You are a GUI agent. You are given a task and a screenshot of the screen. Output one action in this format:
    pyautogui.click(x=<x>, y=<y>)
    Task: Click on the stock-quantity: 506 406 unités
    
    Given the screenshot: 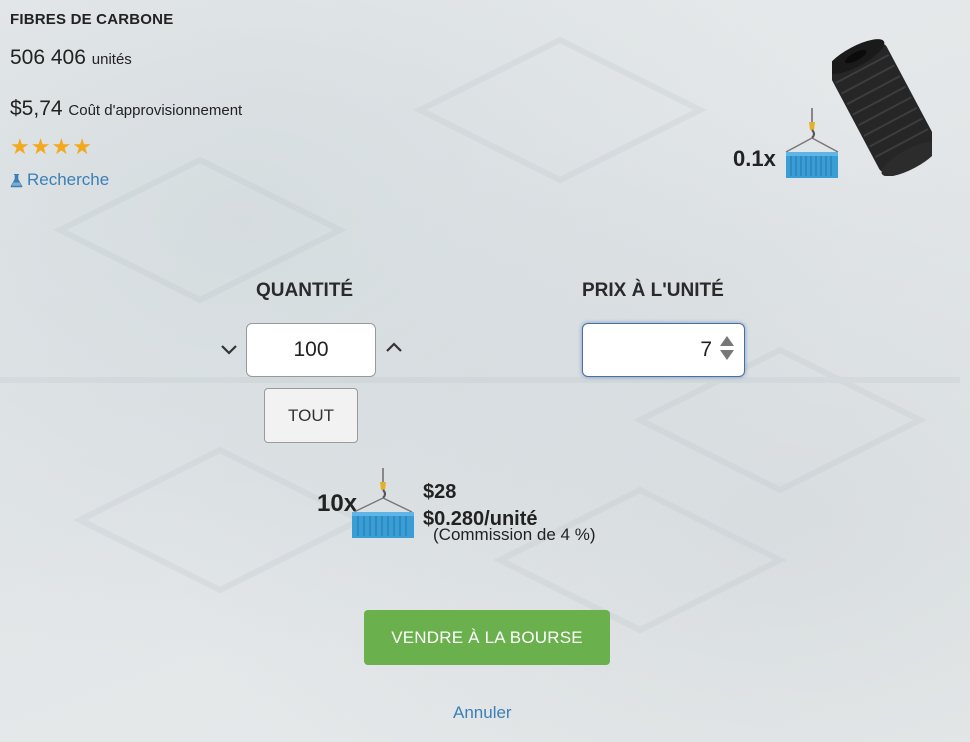 What is the action you would take?
    pyautogui.click(x=71, y=58)
    